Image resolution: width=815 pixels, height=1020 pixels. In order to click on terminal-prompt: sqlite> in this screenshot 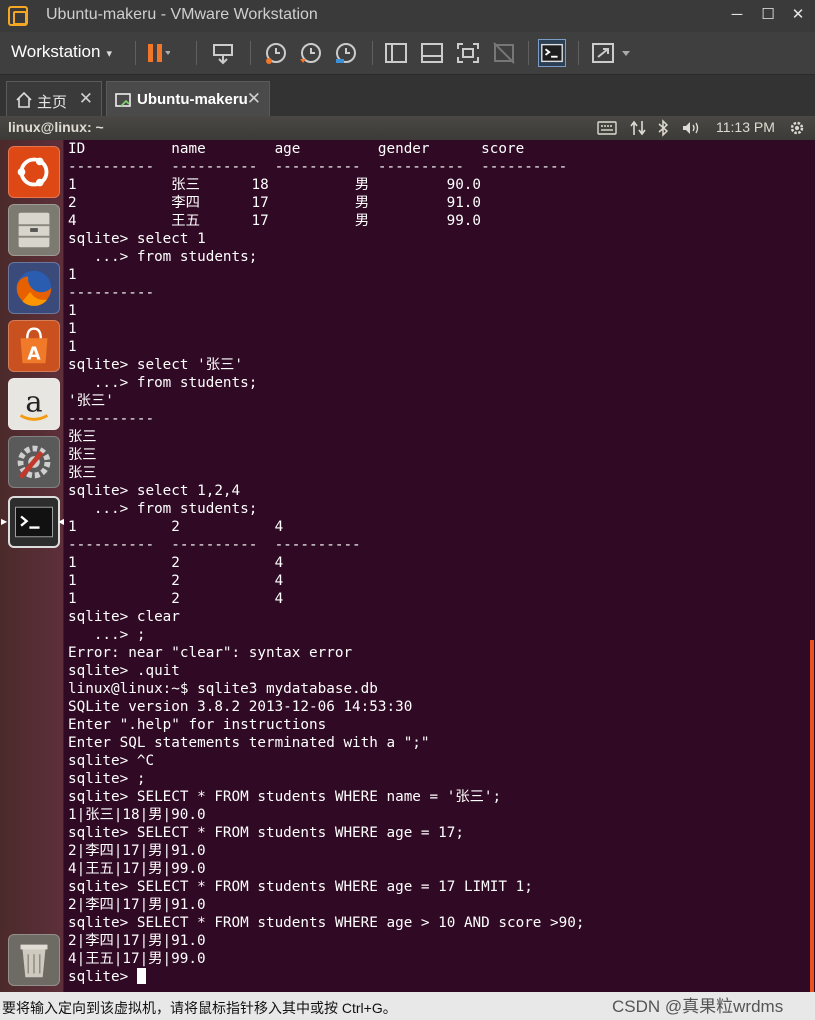, I will do `click(102, 977)`.